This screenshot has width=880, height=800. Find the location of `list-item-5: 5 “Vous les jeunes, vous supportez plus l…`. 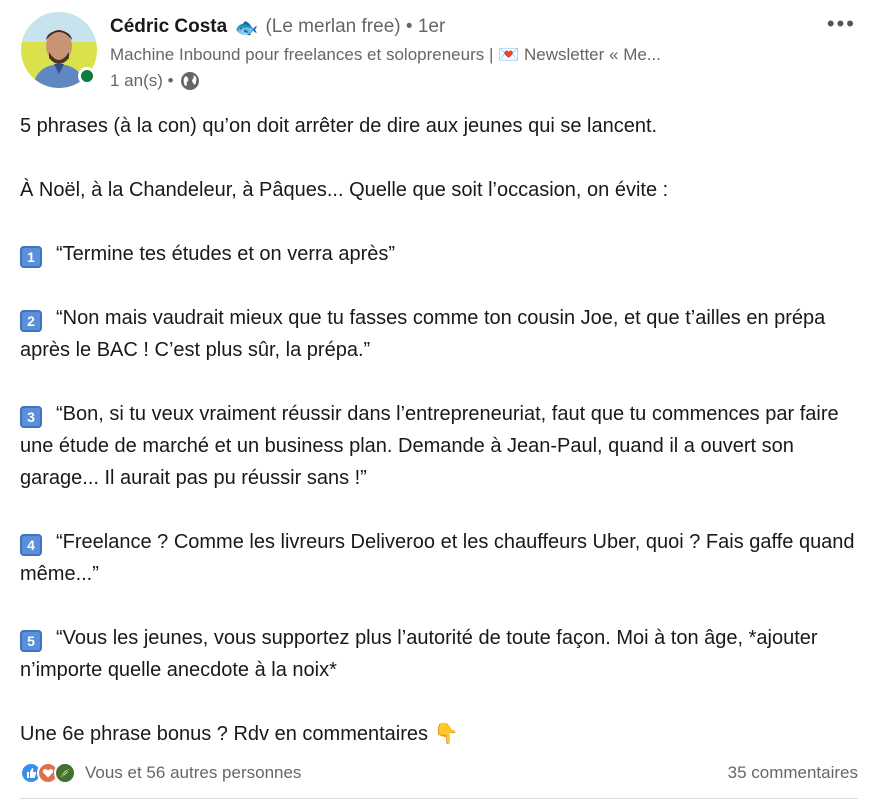

list-item-5: 5 “Vous les jeunes, vous supportez plus l… is located at coordinates (419, 654).